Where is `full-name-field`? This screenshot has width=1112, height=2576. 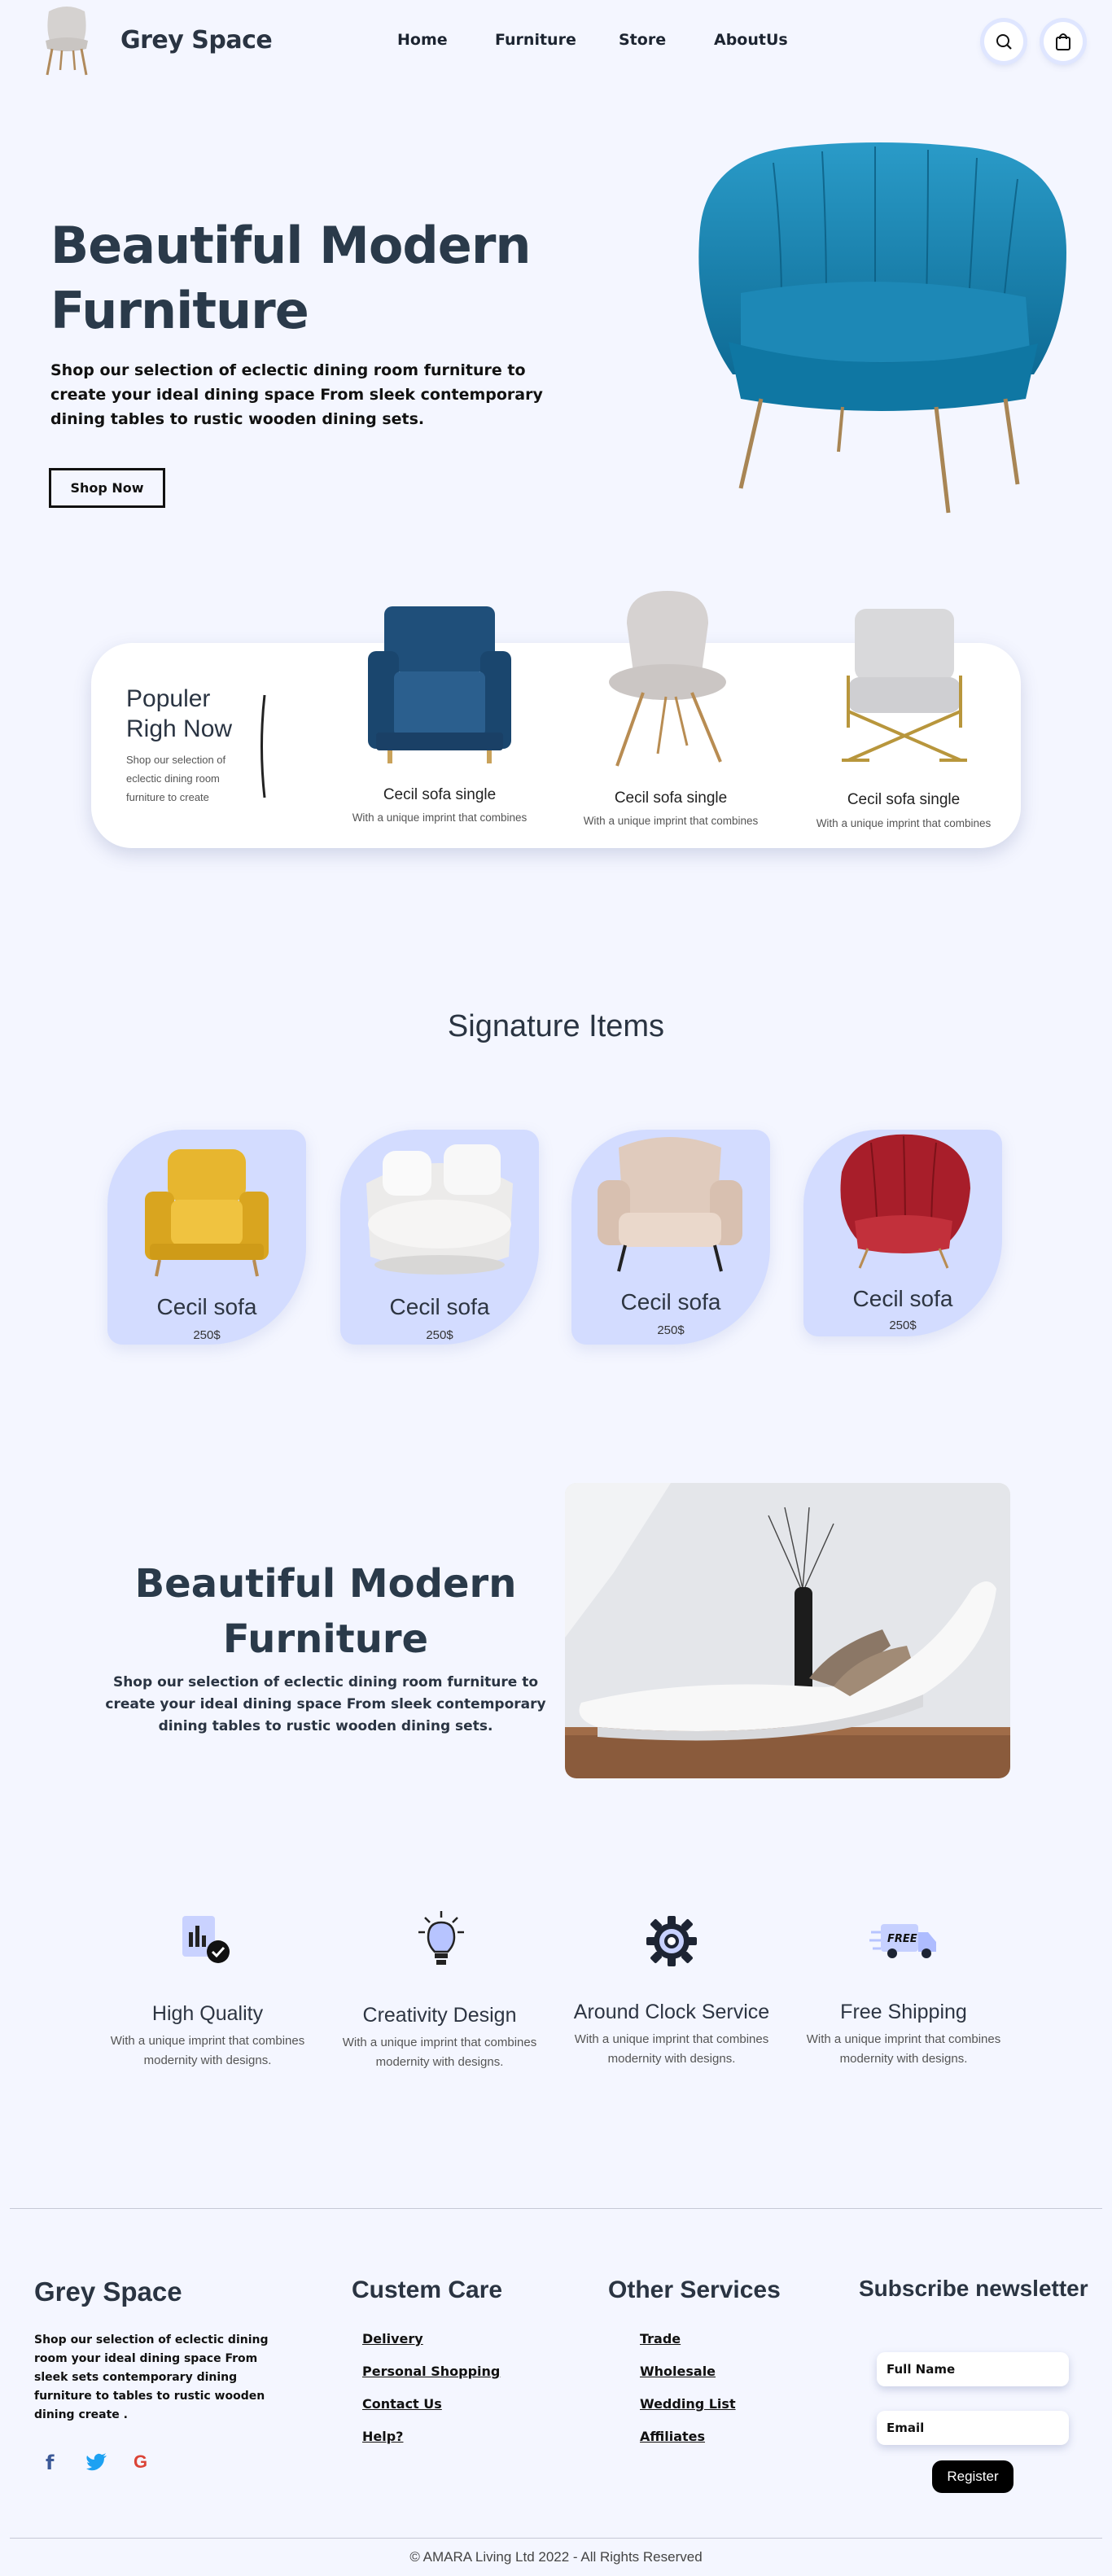
full-name-field is located at coordinates (973, 2369).